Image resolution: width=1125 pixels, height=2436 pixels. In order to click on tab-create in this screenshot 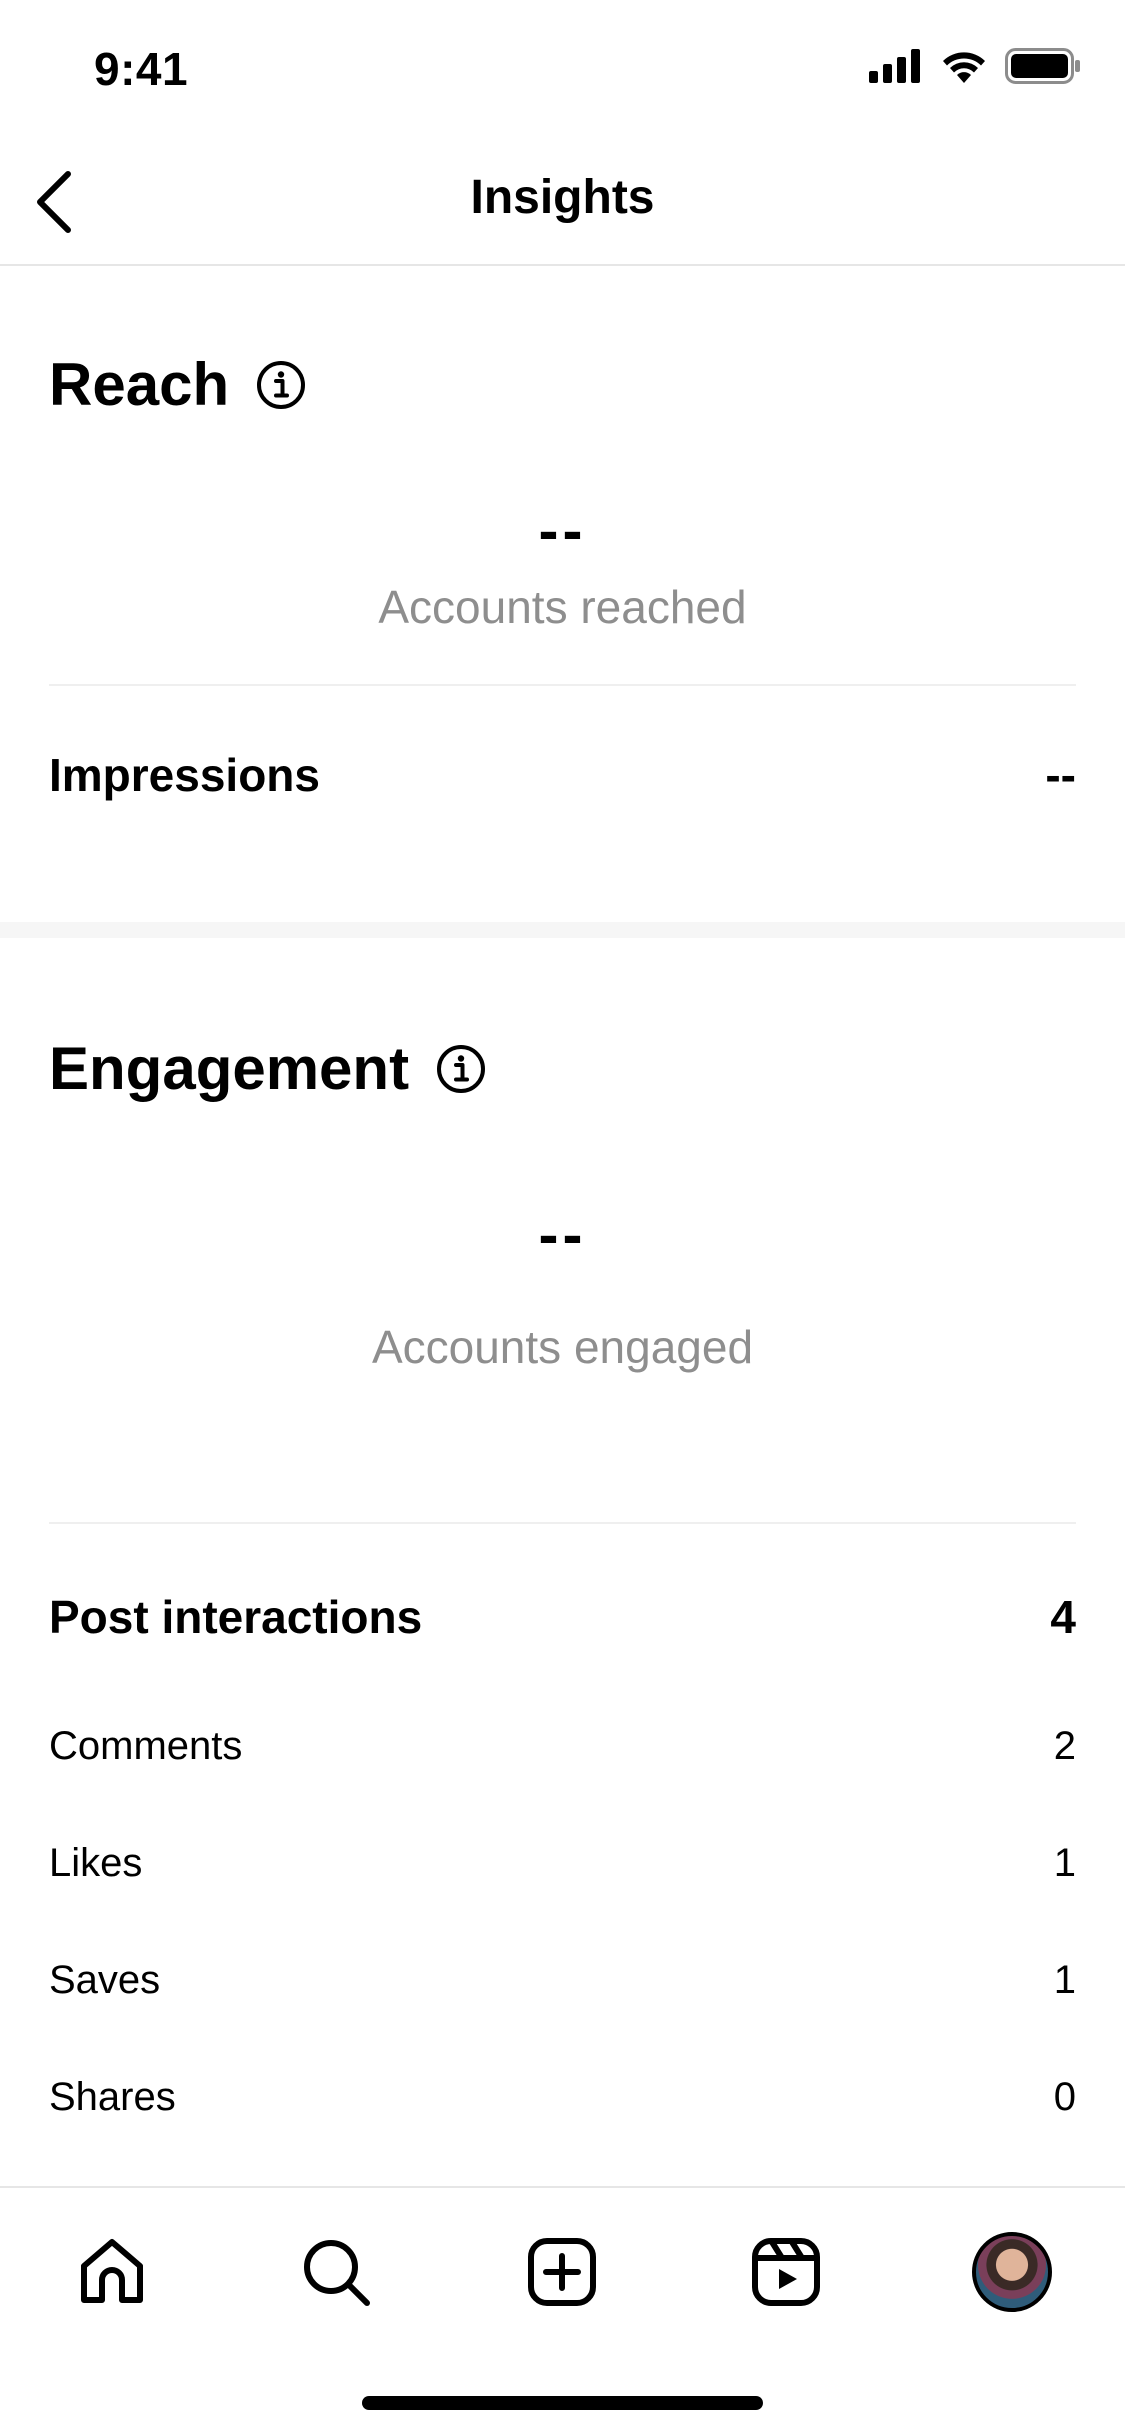, I will do `click(562, 2272)`.